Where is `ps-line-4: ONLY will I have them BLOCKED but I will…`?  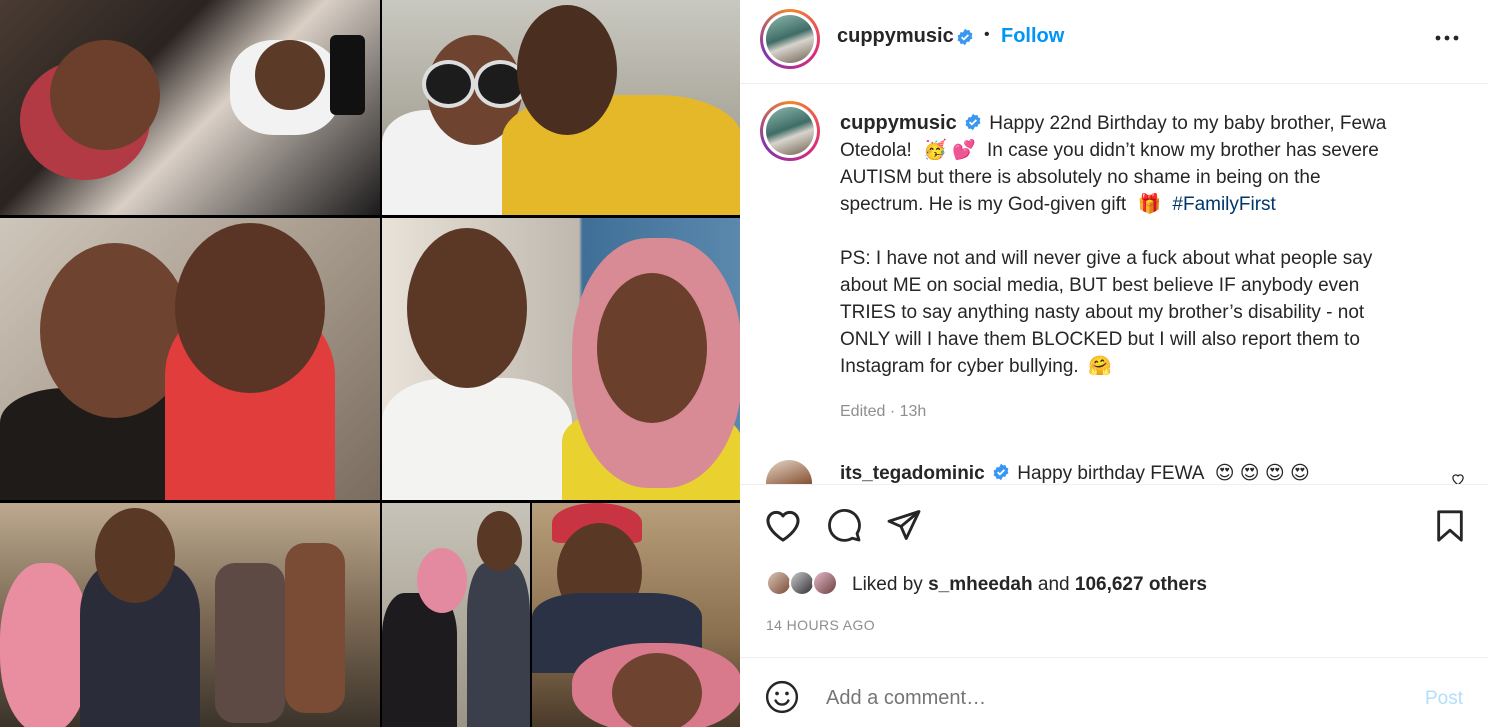
ps-line-4: ONLY will I have them BLOCKED but I will… is located at coordinates (1100, 339).